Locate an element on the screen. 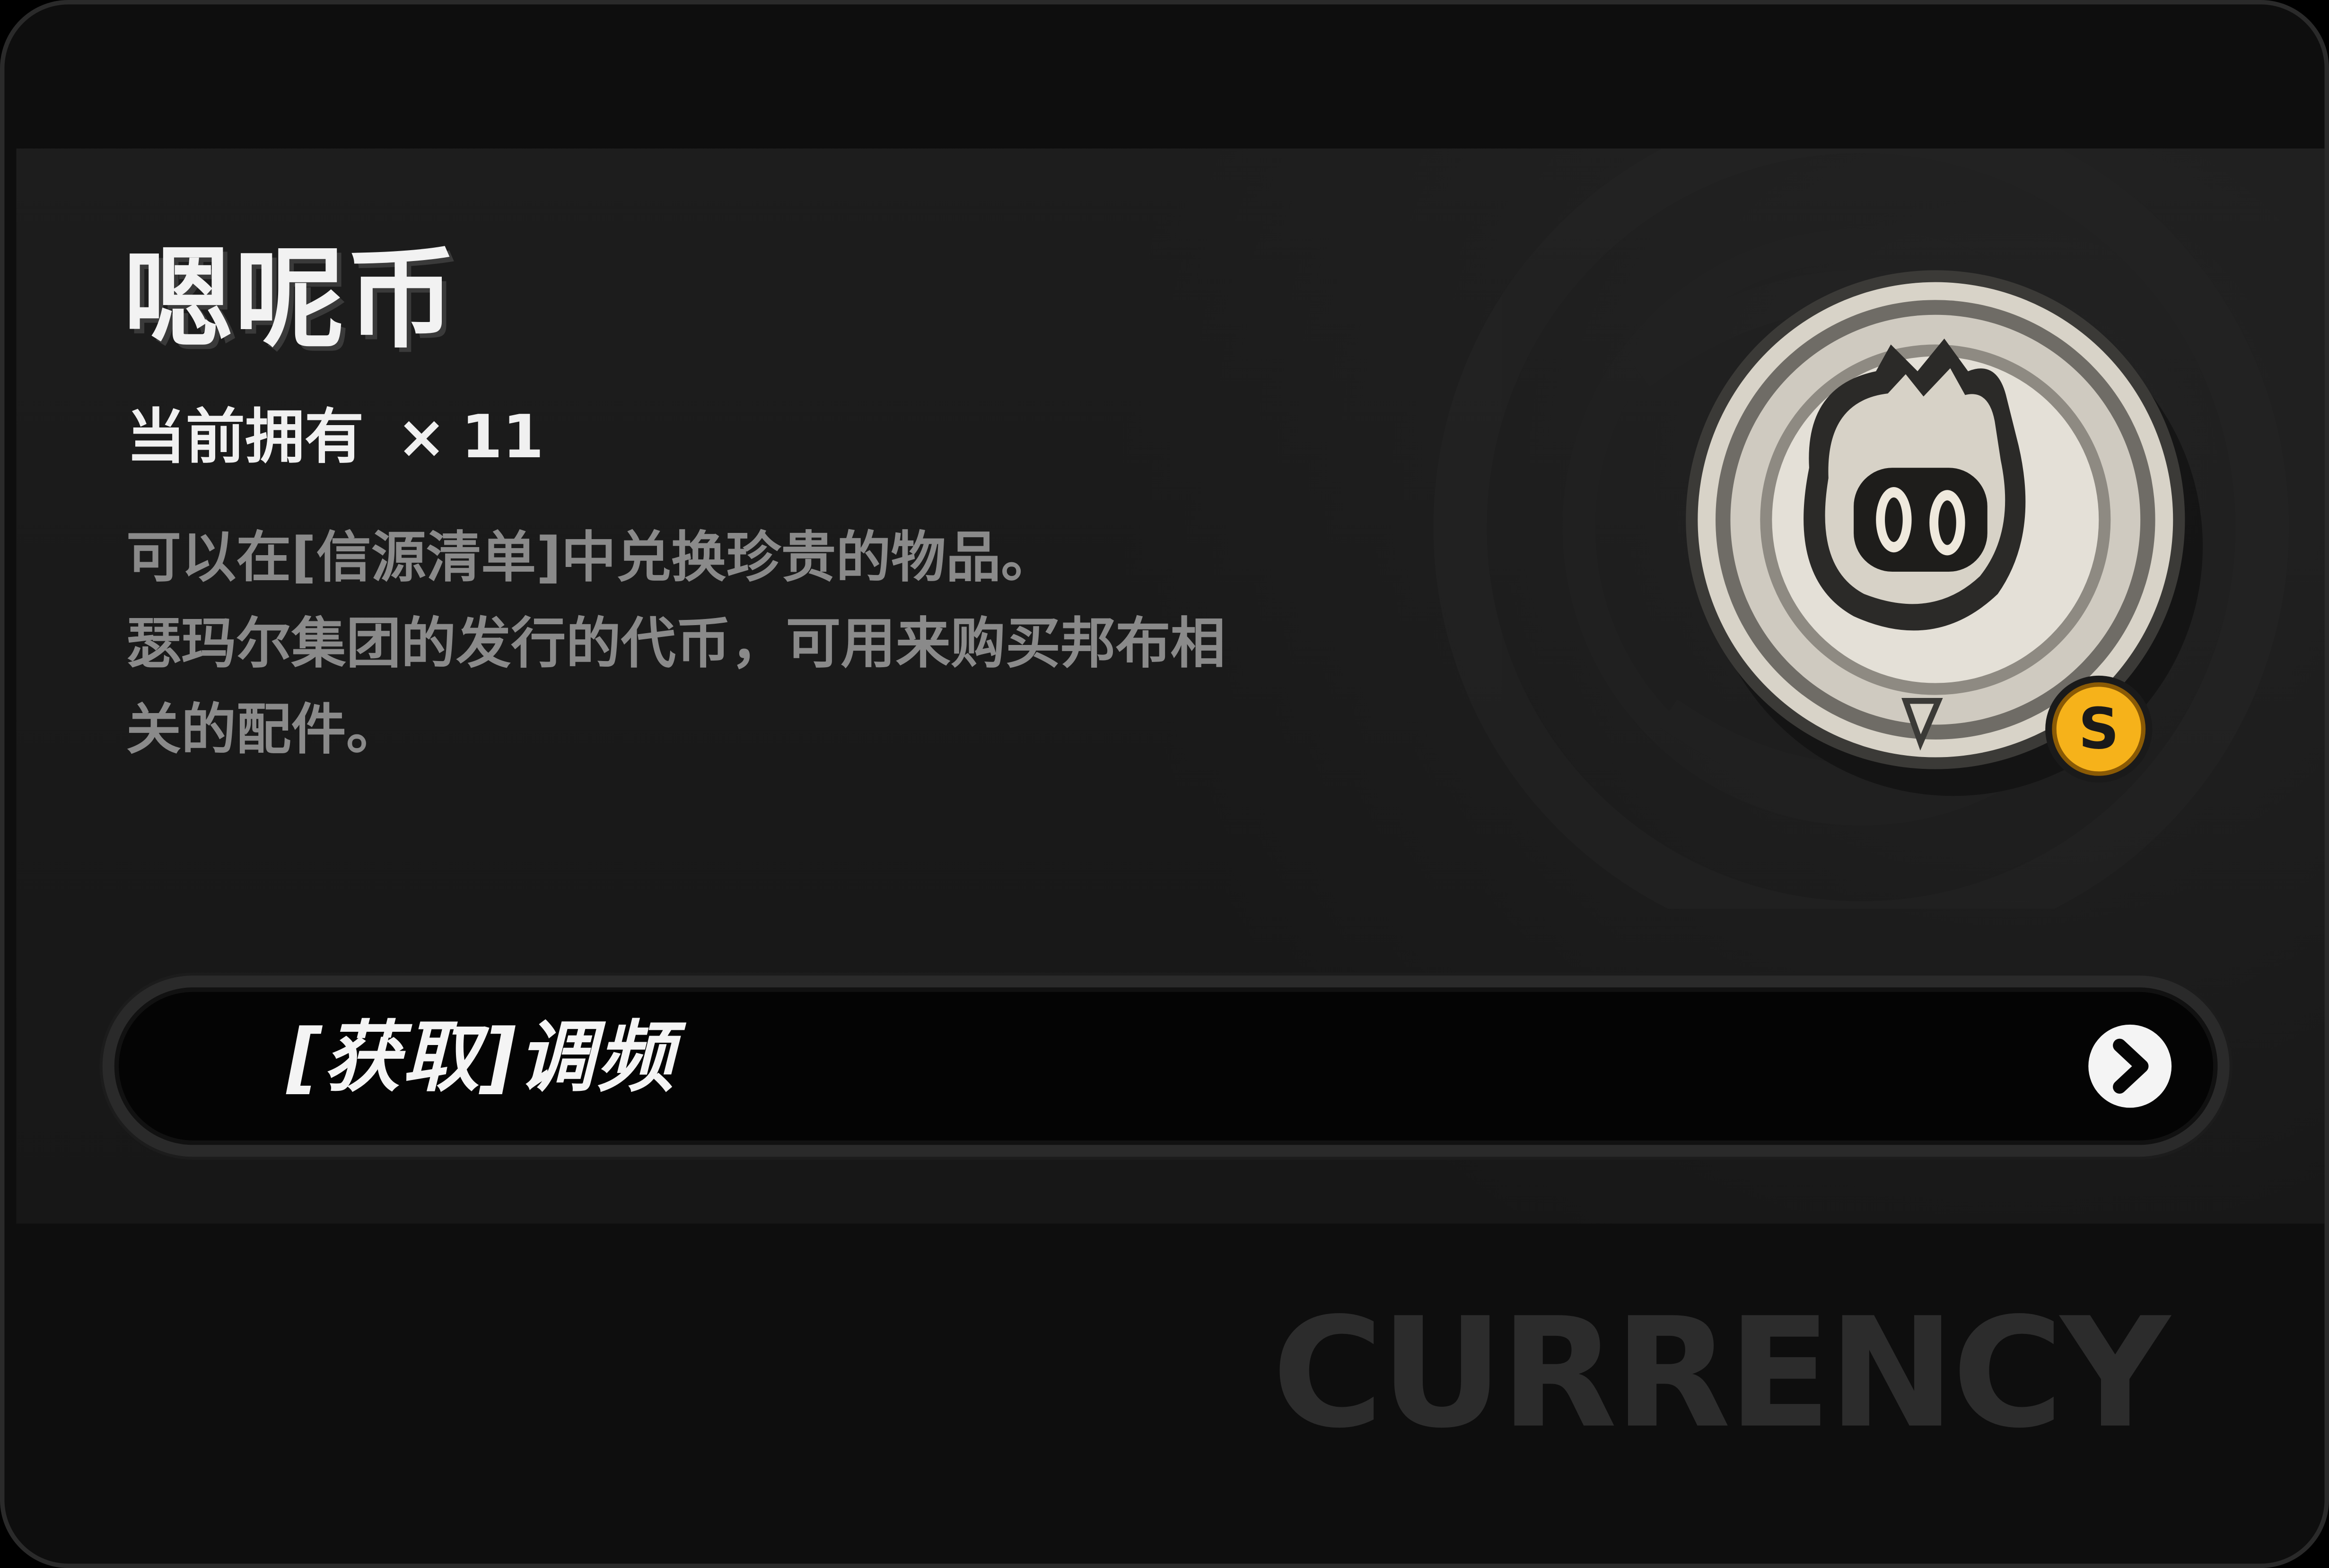  s-rank-badge-icon: S is located at coordinates (2098, 730).